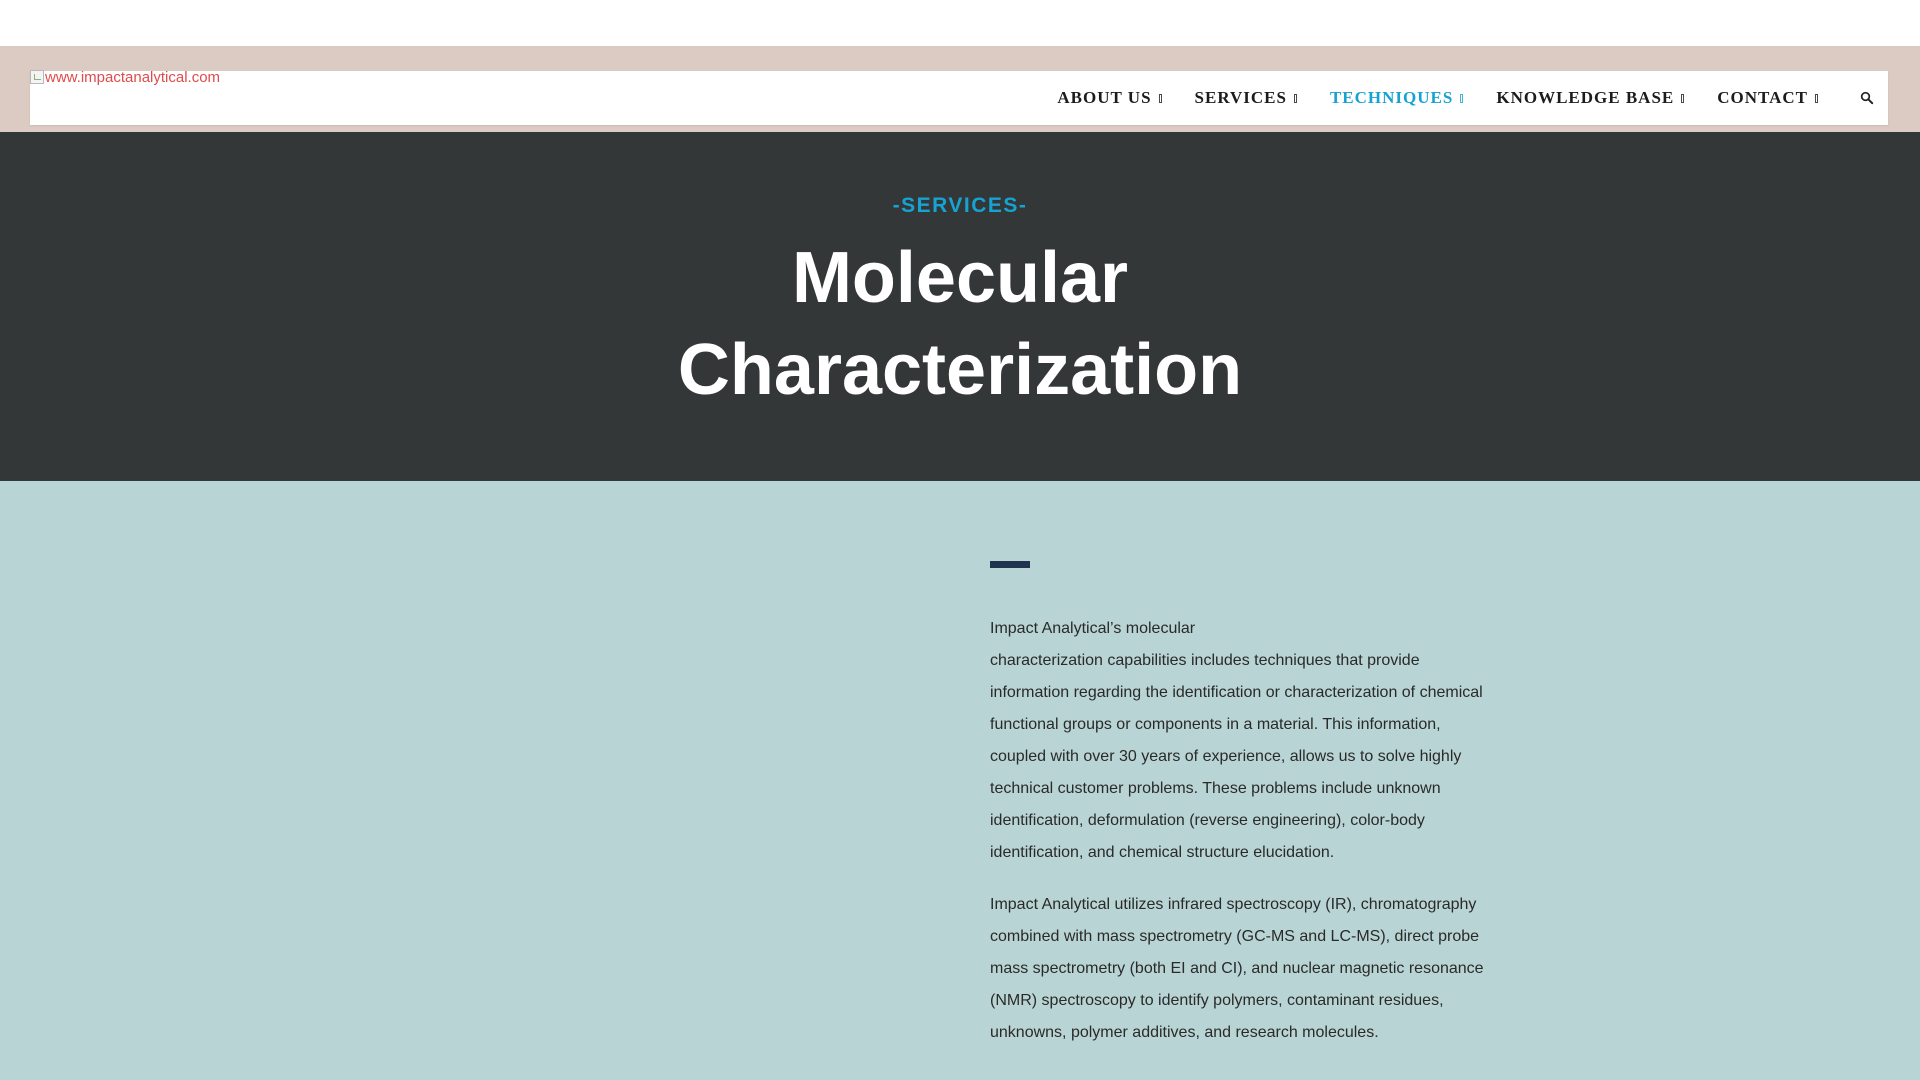  Describe the element at coordinates (1093, 628) in the screenshot. I see `intro-first-line: Impact Analytical’s molecular` at that location.